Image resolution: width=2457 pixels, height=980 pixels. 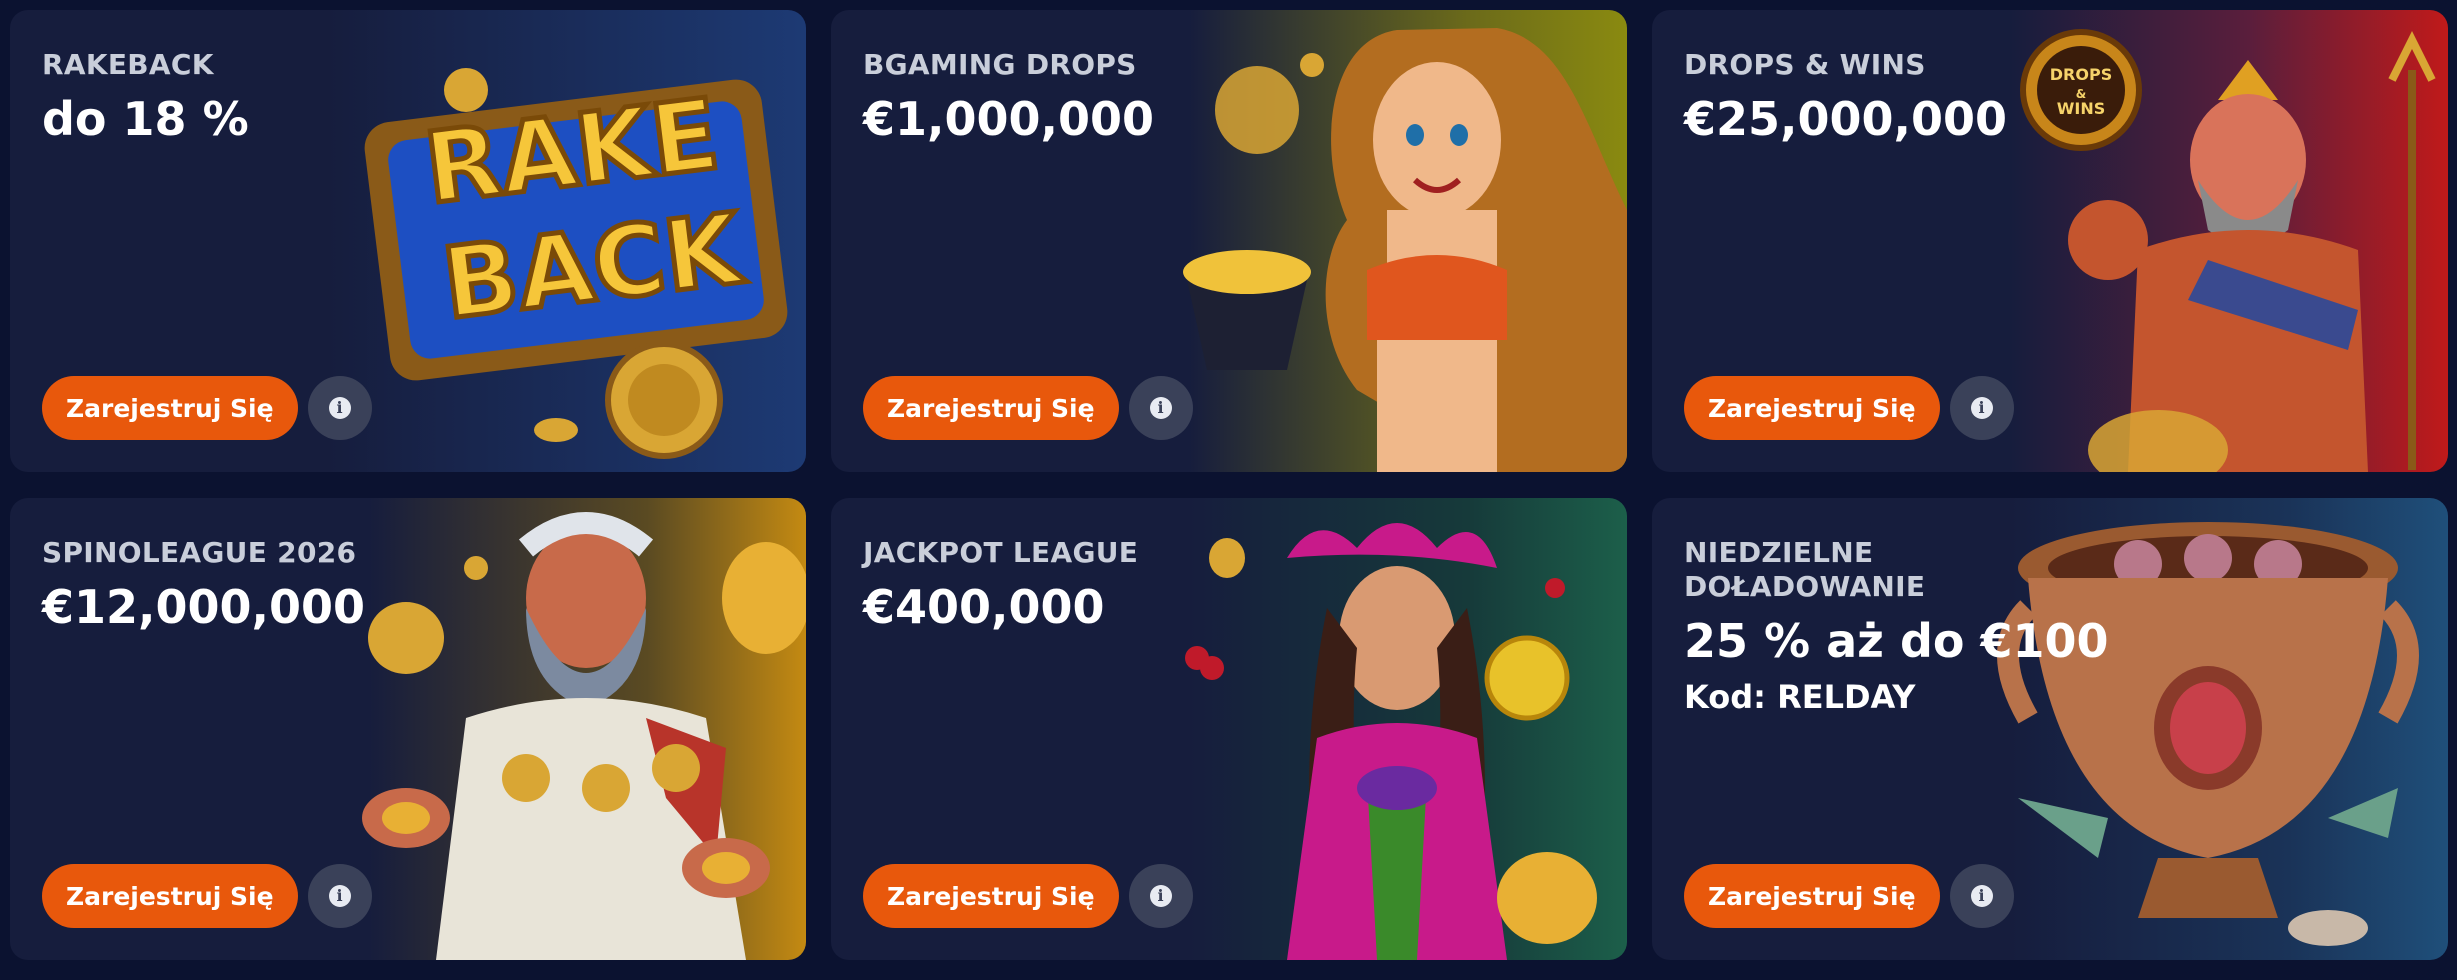 I want to click on promo-value: €12,000,000, so click(x=204, y=607).